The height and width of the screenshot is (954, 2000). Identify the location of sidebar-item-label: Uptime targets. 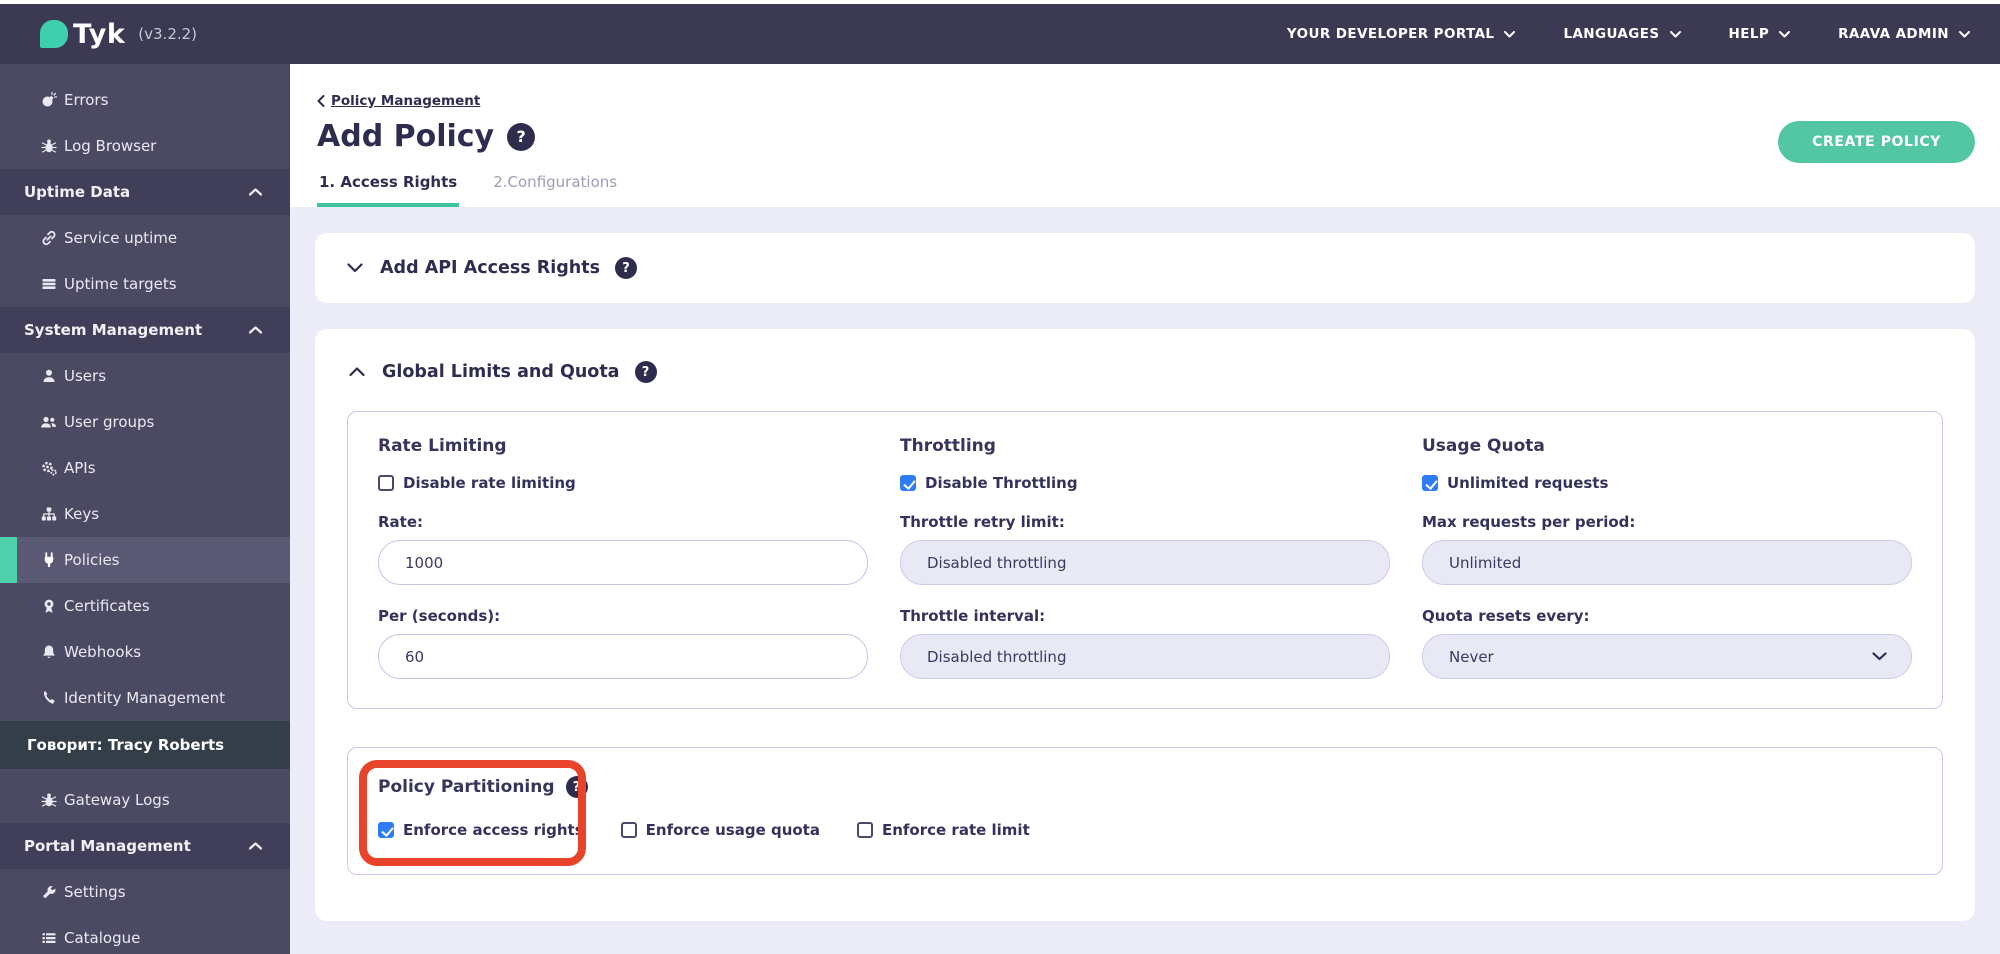
(120, 284).